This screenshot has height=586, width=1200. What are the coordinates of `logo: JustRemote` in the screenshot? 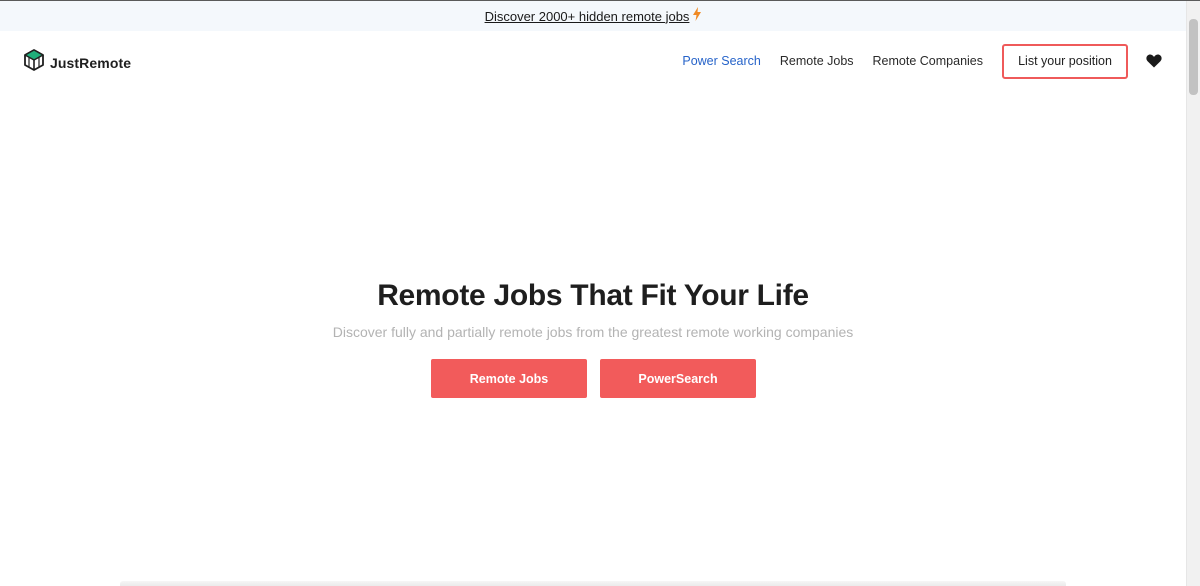 It's located at (77, 62).